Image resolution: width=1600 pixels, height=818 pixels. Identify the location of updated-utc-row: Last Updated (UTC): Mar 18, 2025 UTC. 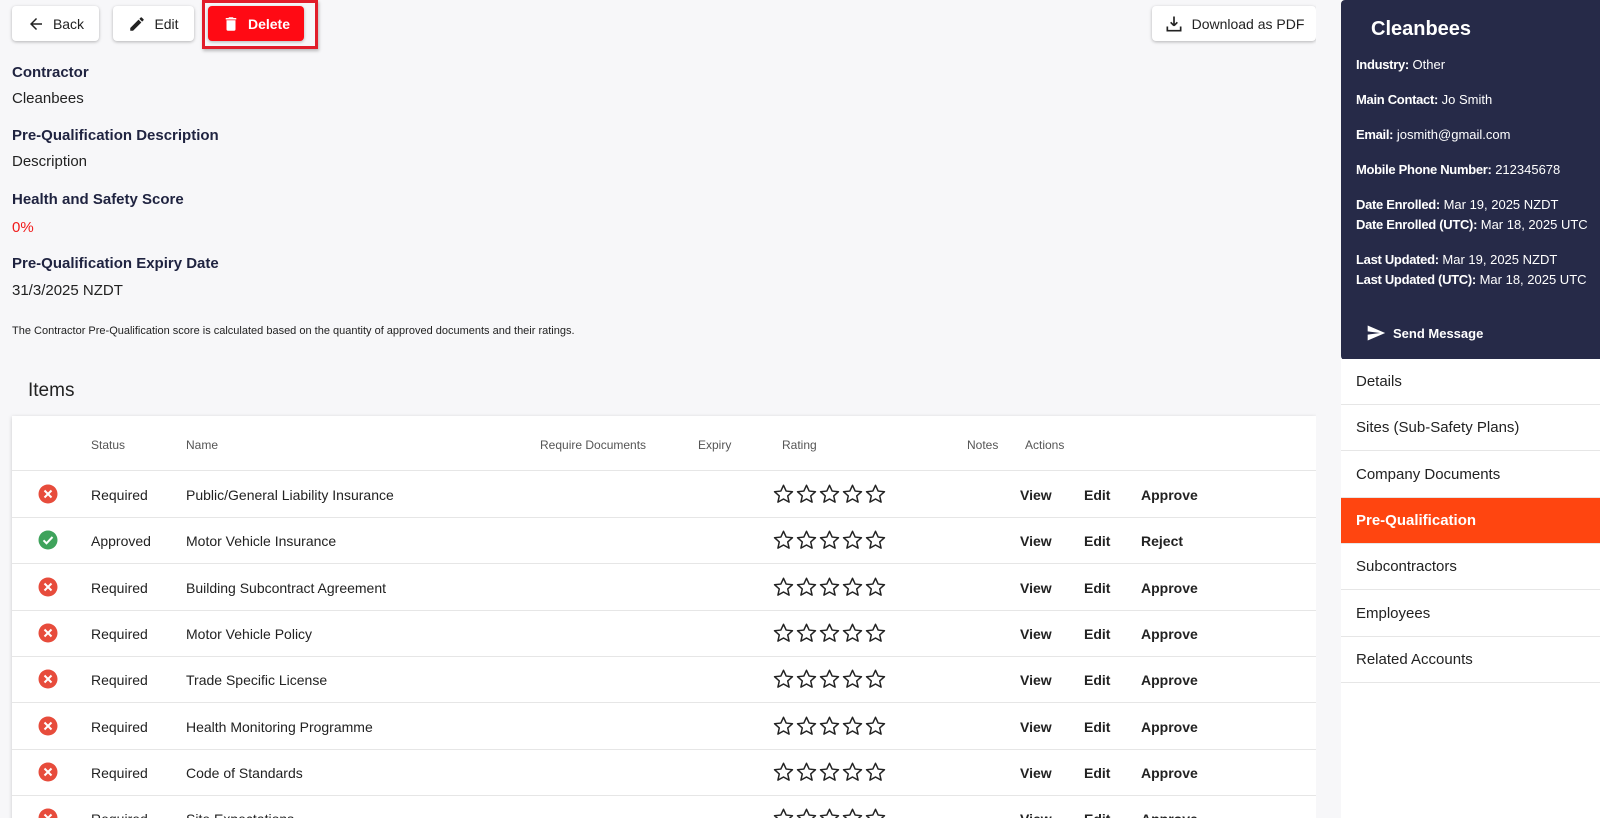
(1471, 279).